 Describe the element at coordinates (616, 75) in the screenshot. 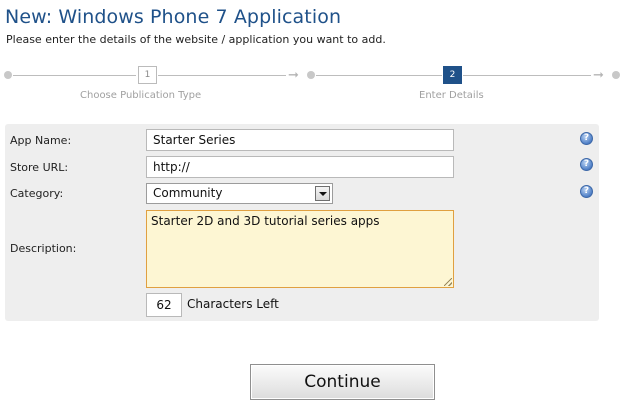

I see `step-end-dot` at that location.